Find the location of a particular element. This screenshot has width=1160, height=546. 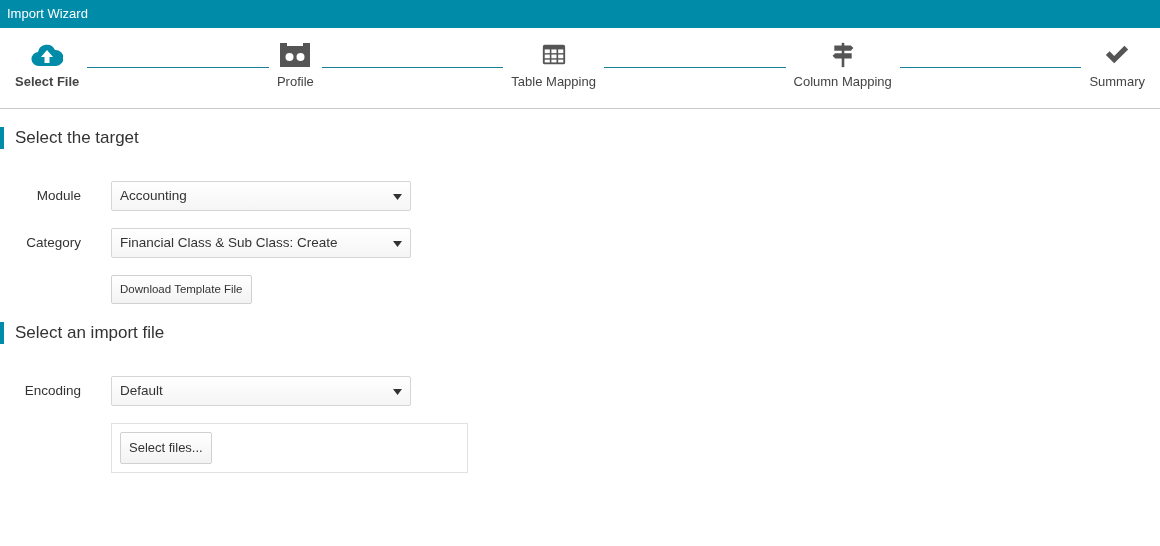

wizard-step: Select File is located at coordinates (47, 67).